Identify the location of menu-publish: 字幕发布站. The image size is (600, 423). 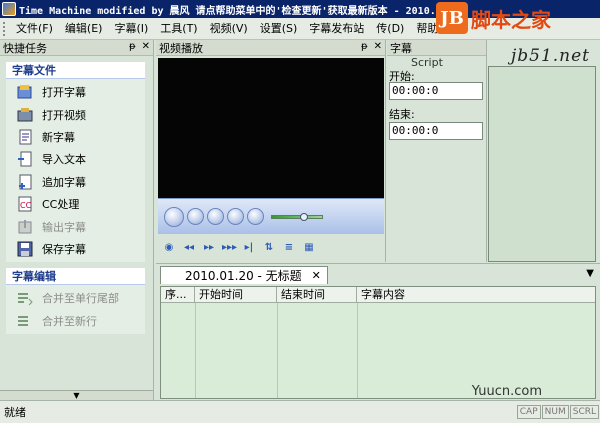
(336, 29).